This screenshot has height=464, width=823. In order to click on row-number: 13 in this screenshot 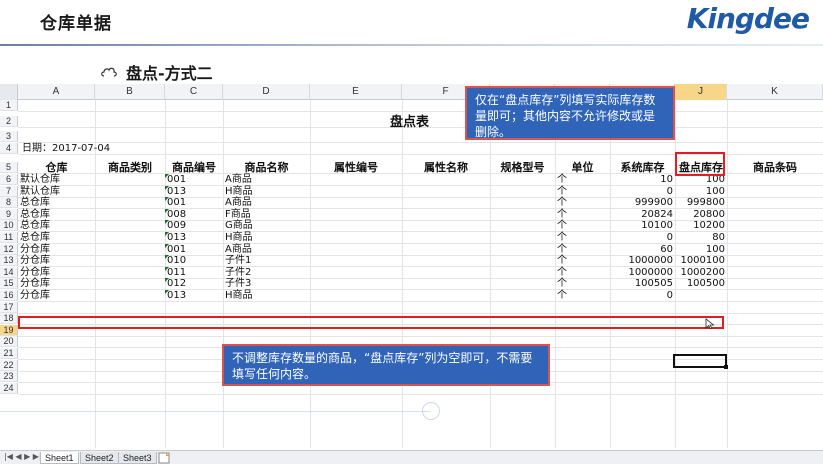, I will do `click(9, 261)`.